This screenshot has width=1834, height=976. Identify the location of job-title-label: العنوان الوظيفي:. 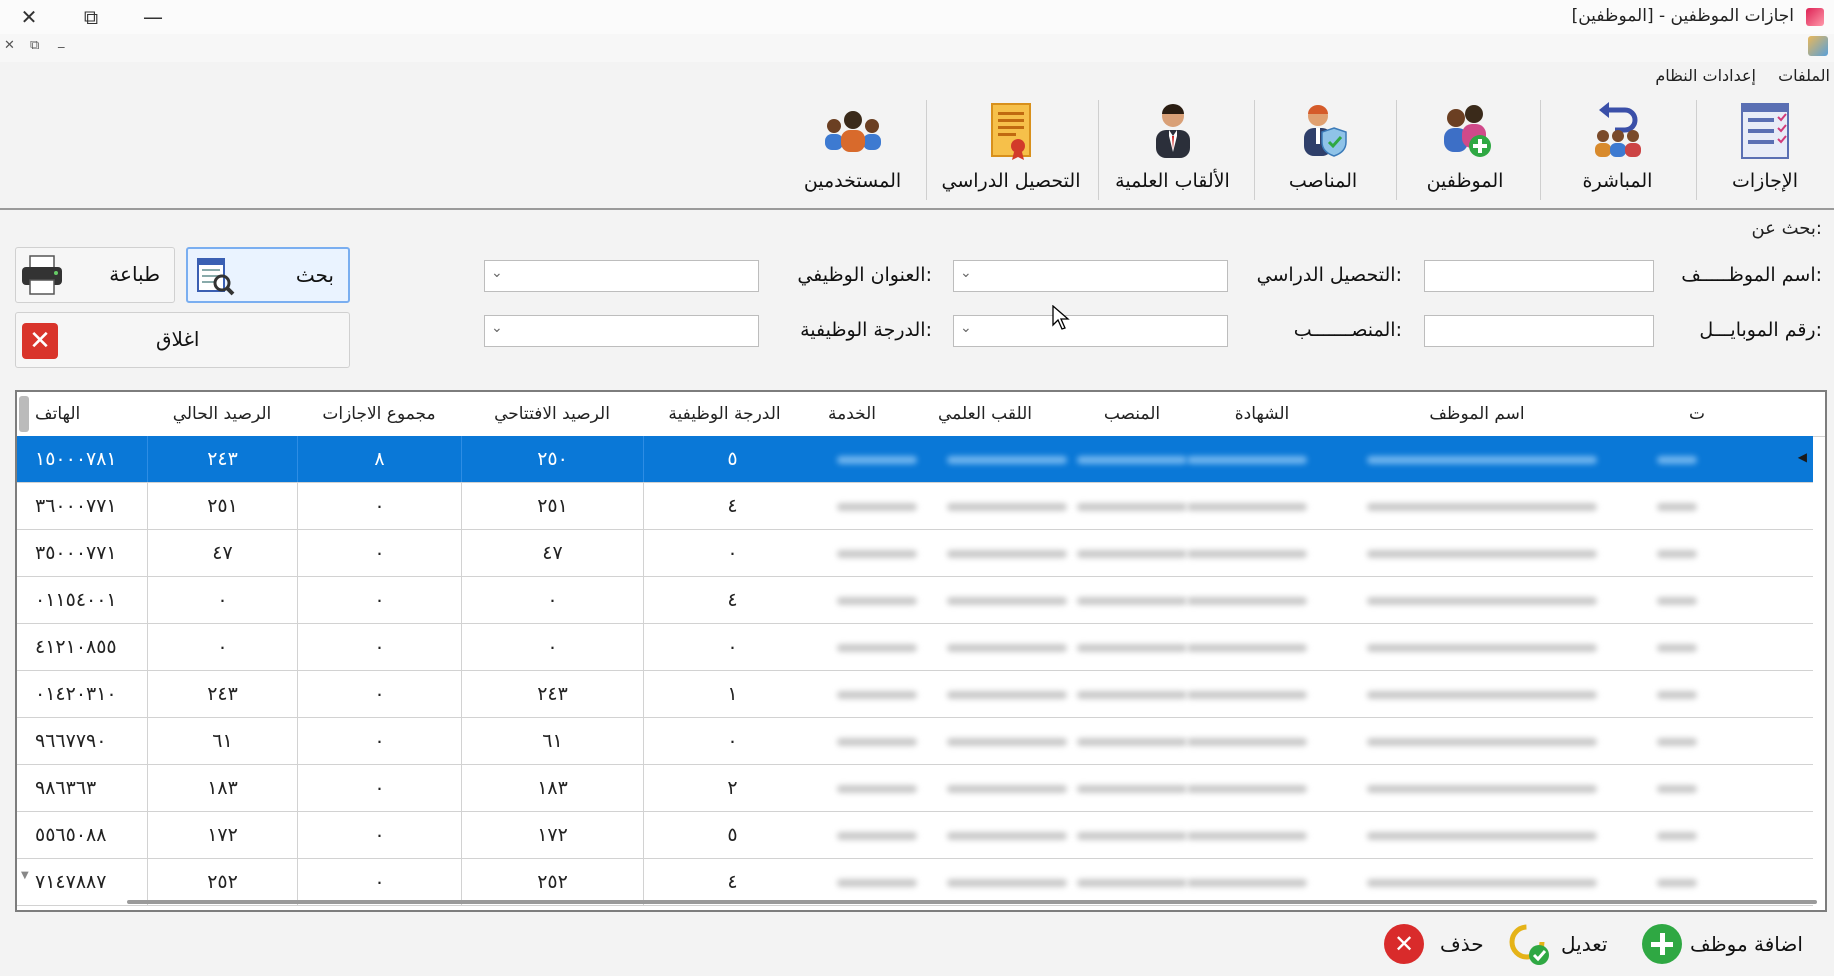
(864, 275).